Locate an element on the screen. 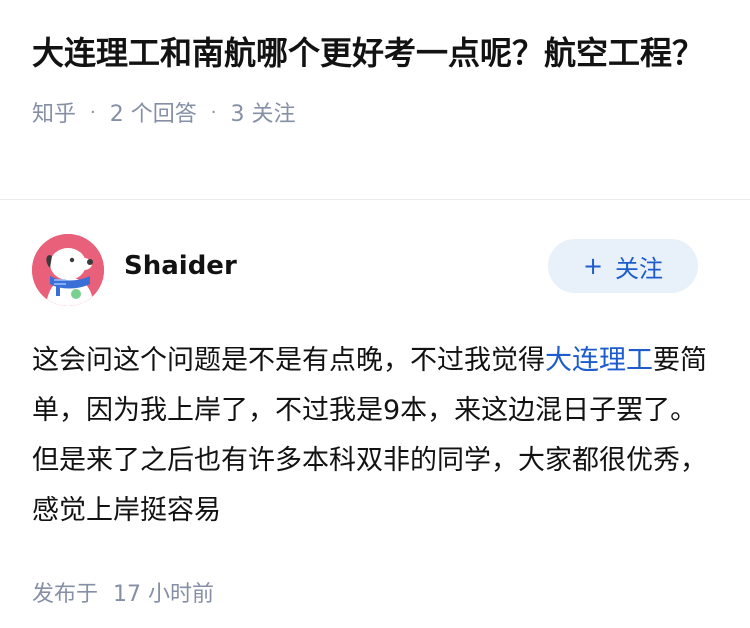 This screenshot has height=628, width=750. follow-button: + 关注 is located at coordinates (623, 266).